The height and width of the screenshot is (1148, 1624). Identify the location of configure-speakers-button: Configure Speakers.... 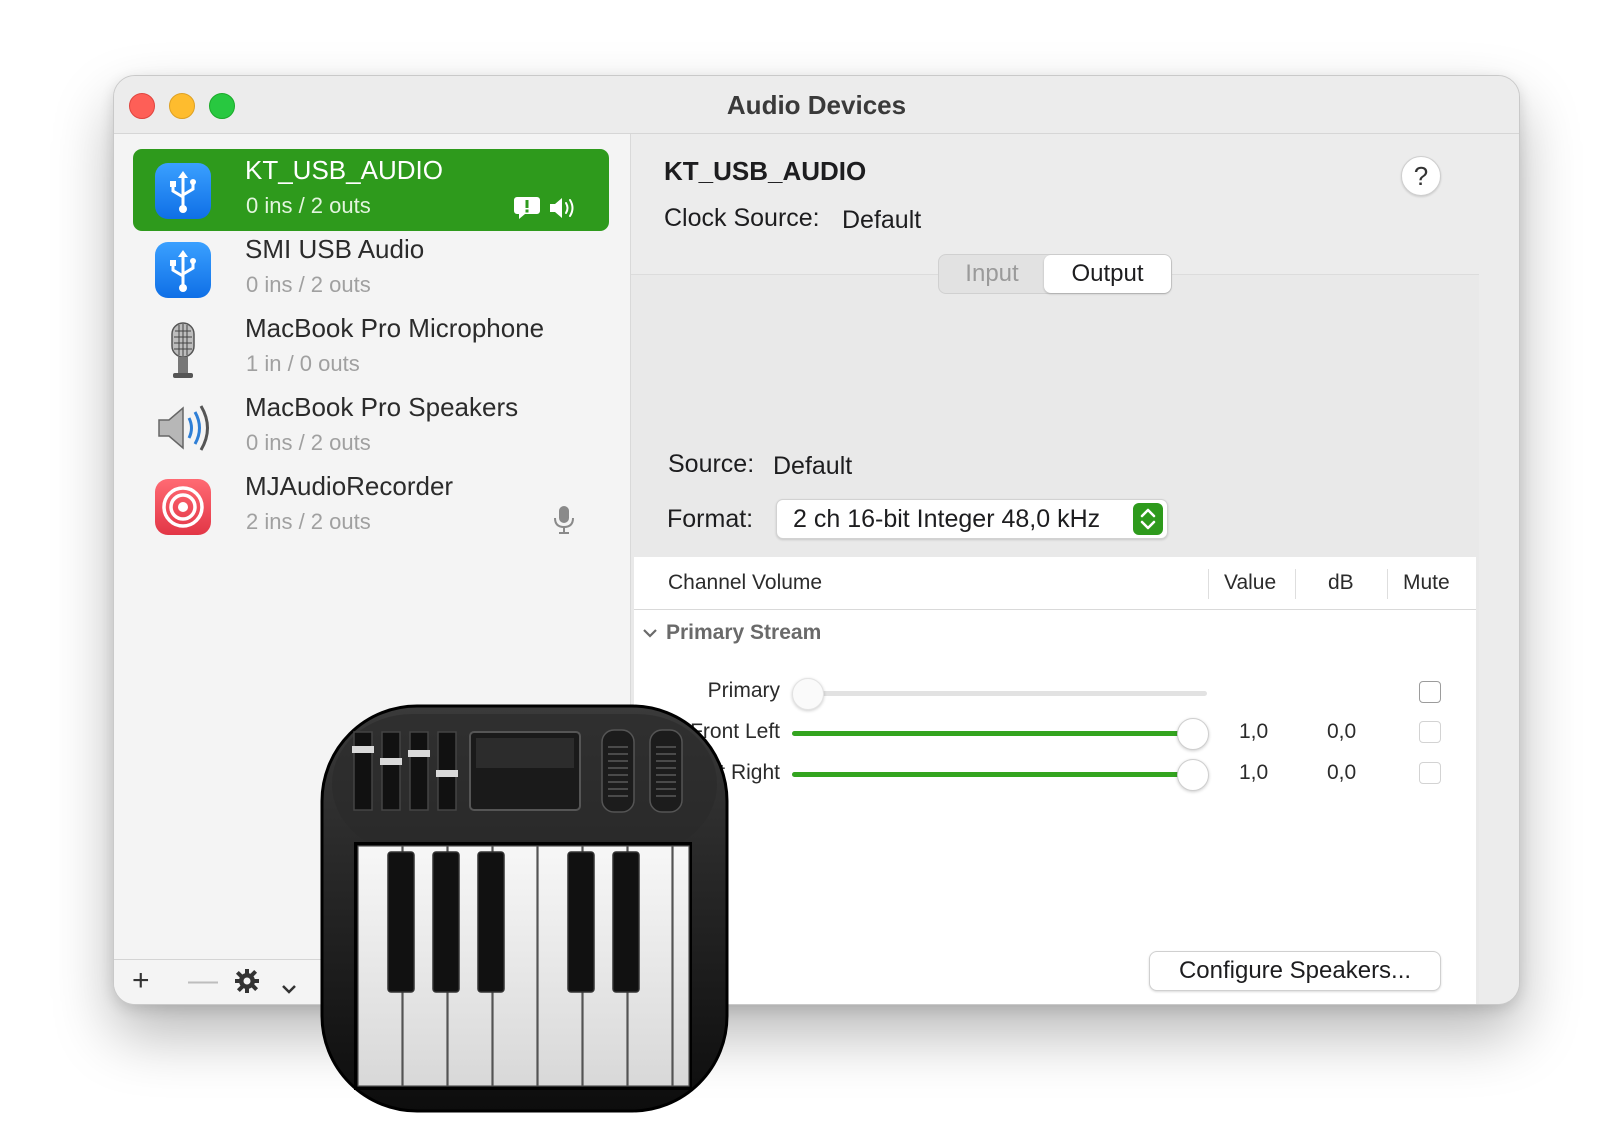
(1295, 971).